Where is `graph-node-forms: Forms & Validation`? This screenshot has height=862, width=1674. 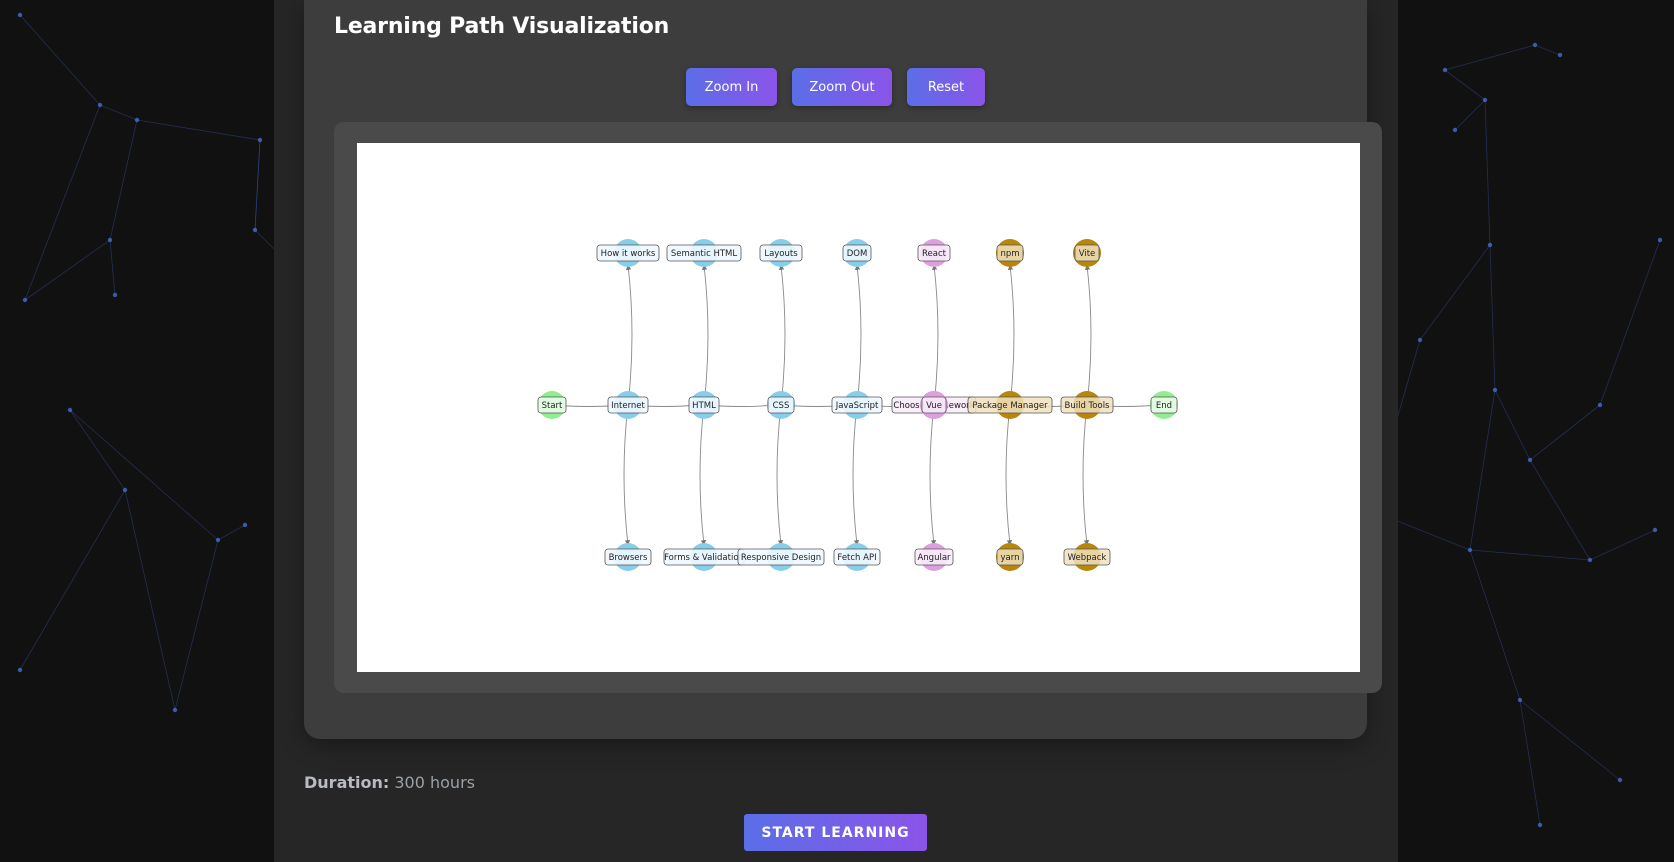
graph-node-forms: Forms & Validation is located at coordinates (704, 557).